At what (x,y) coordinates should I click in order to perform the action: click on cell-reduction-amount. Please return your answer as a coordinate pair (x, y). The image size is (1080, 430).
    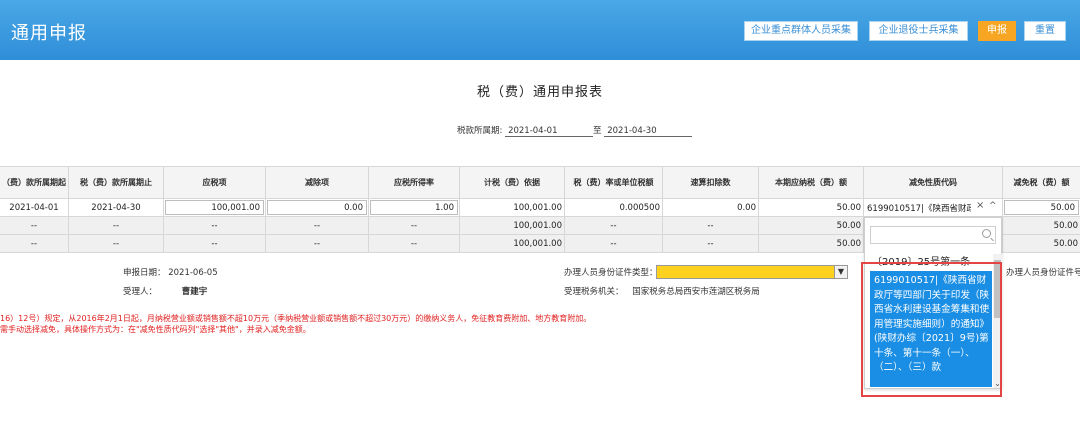
    Looking at the image, I should click on (1041, 208).